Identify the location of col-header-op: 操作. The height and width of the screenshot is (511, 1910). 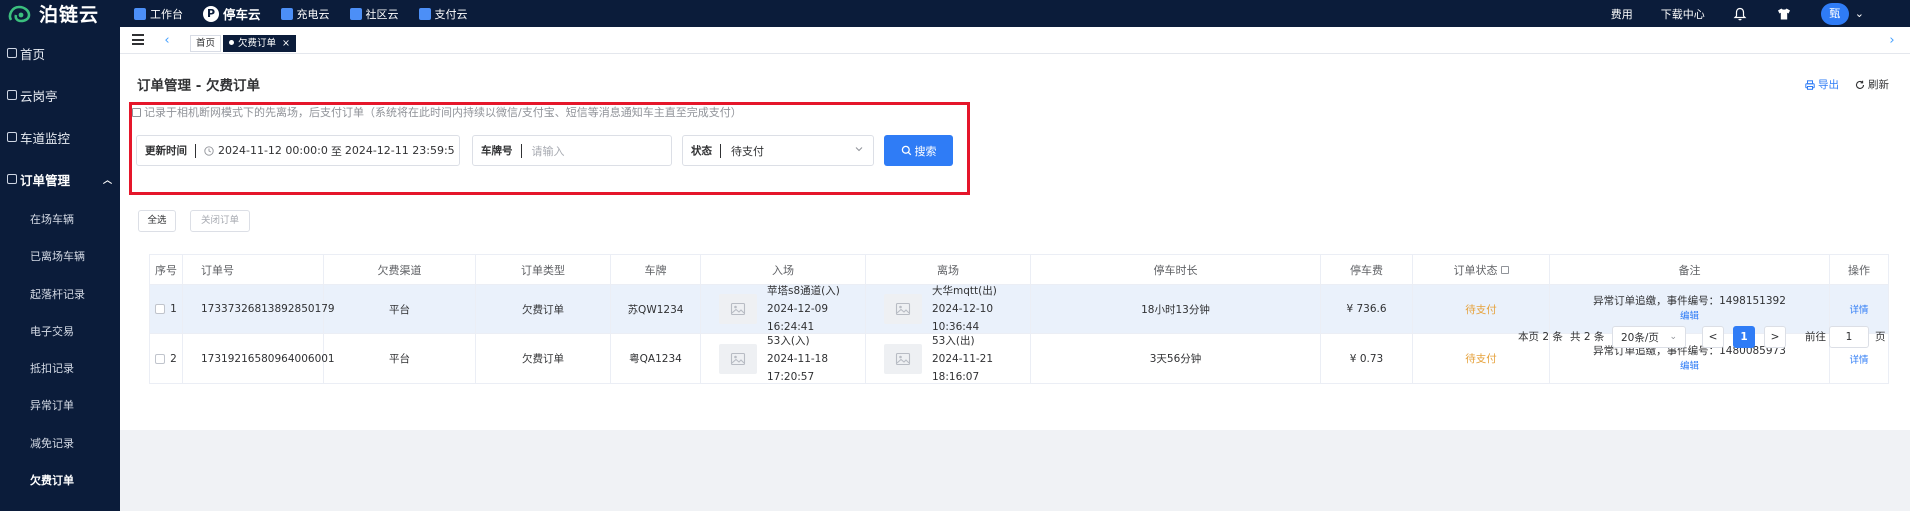
(1859, 270).